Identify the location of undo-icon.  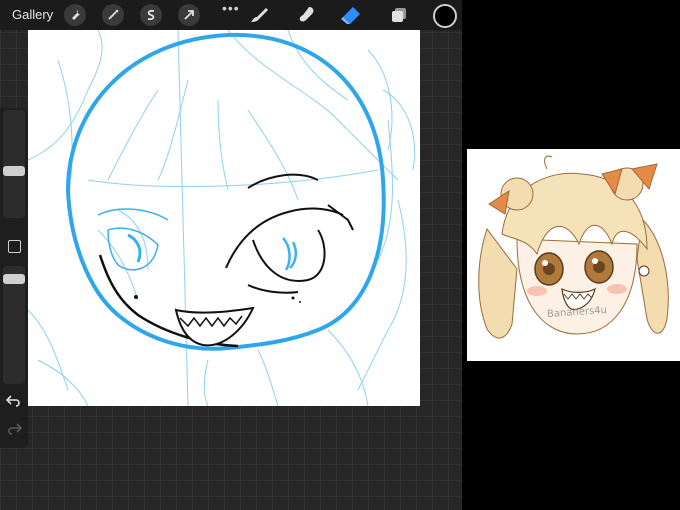
(13, 401).